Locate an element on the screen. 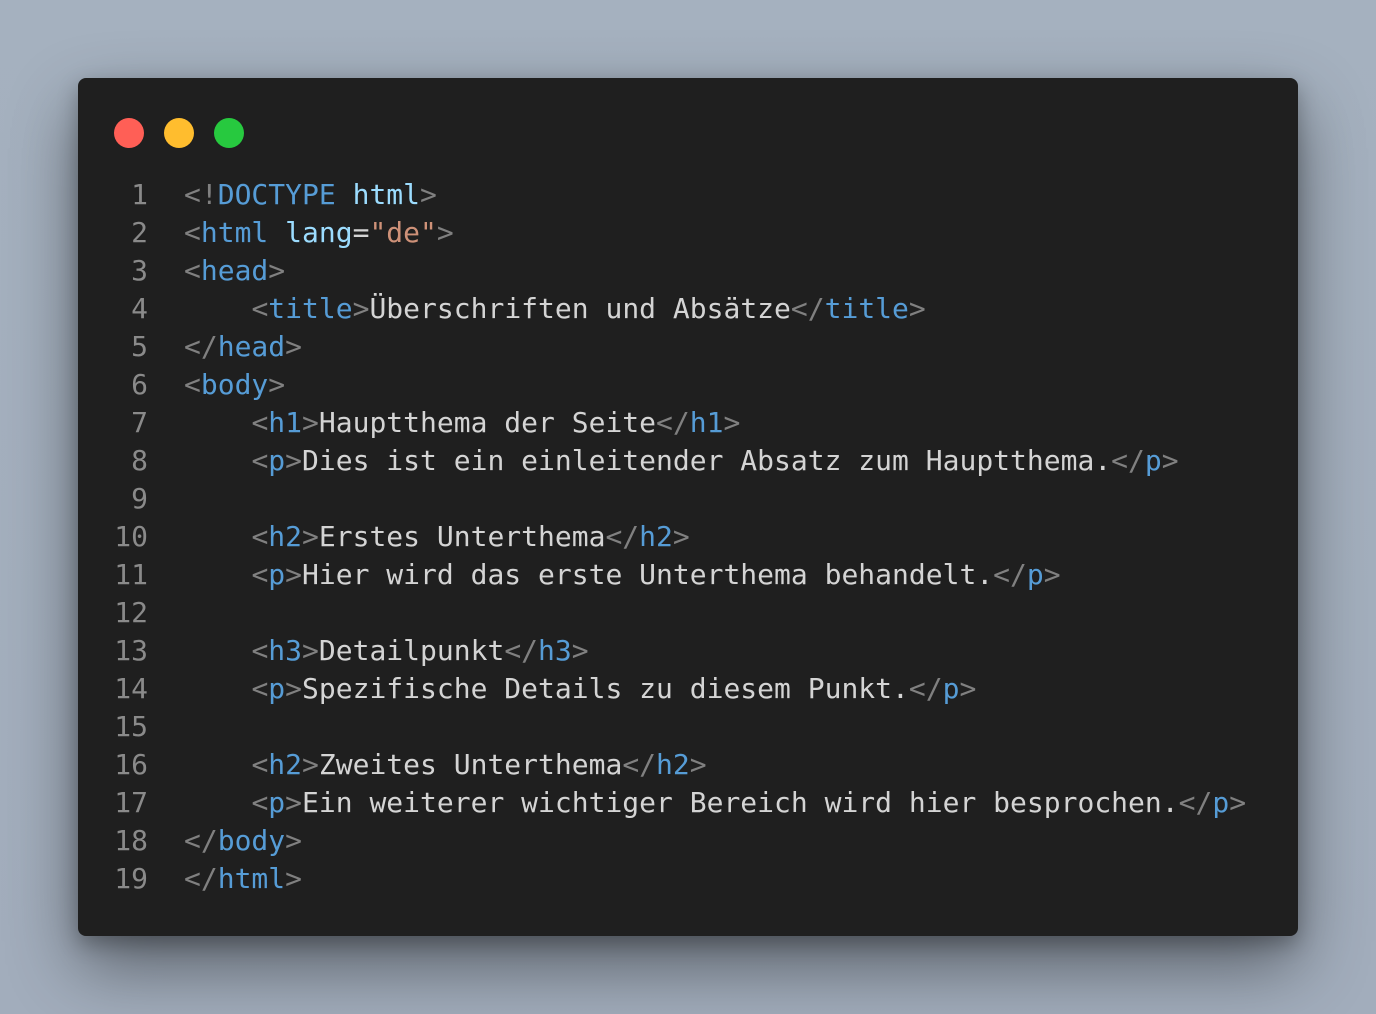 This screenshot has width=1376, height=1014. line-content: </body> is located at coordinates (243, 841).